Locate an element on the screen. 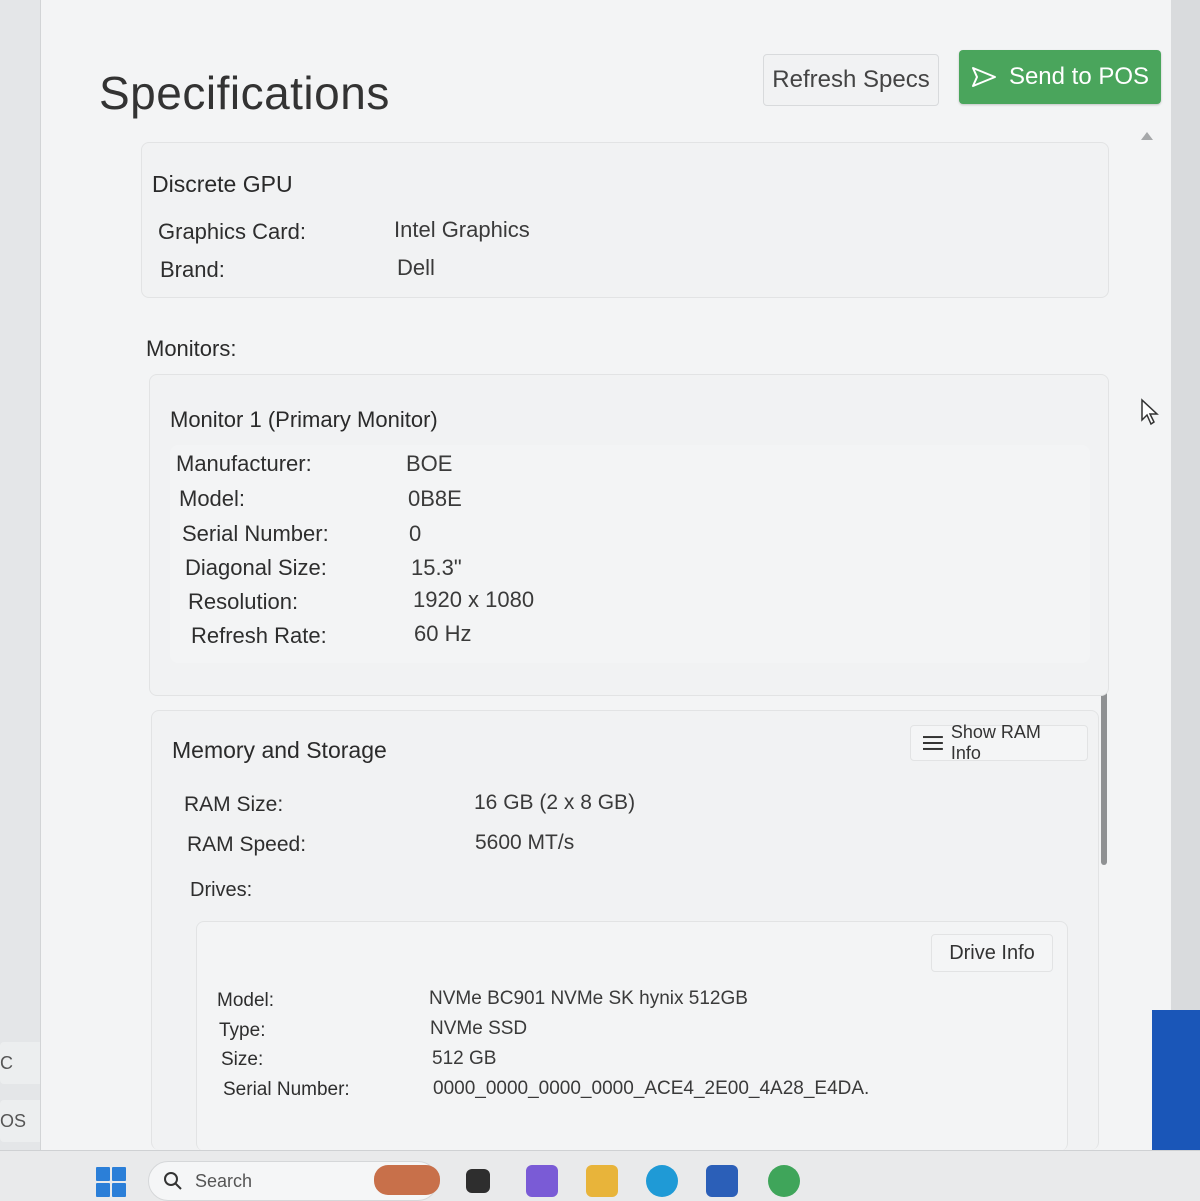 Image resolution: width=1200 pixels, height=1201 pixels. widget-image-icon is located at coordinates (407, 1180).